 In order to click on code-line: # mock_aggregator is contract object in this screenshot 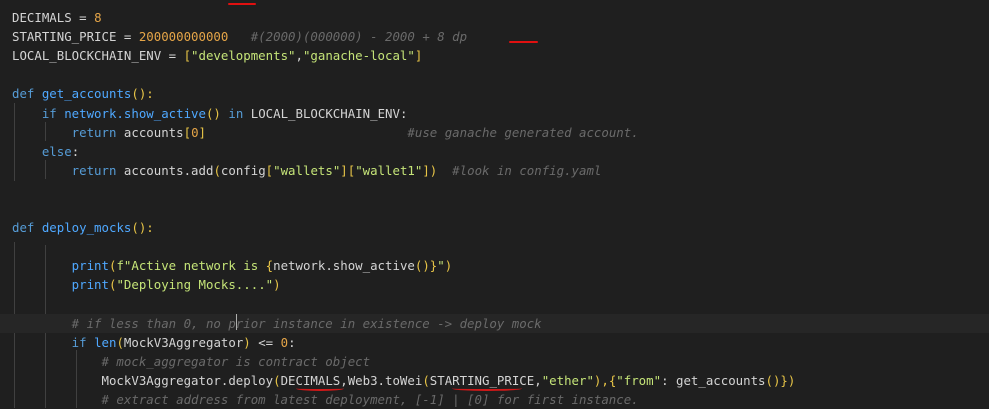, I will do `click(494, 361)`.